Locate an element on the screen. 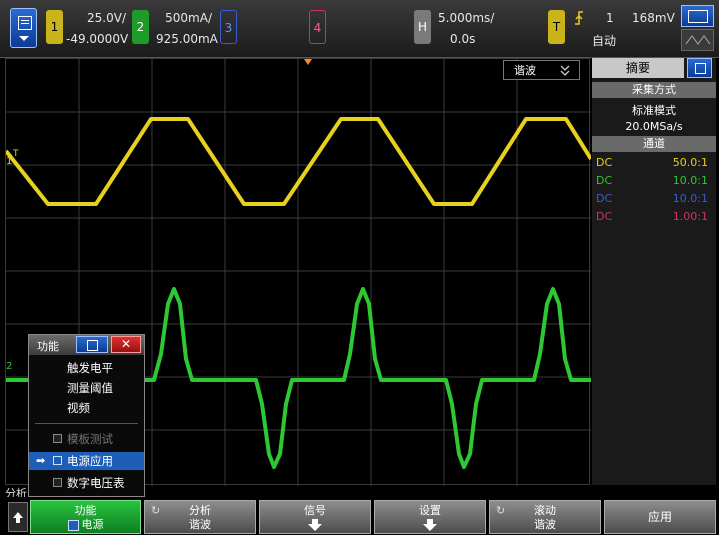  power-app-checkbox is located at coordinates (57, 460).